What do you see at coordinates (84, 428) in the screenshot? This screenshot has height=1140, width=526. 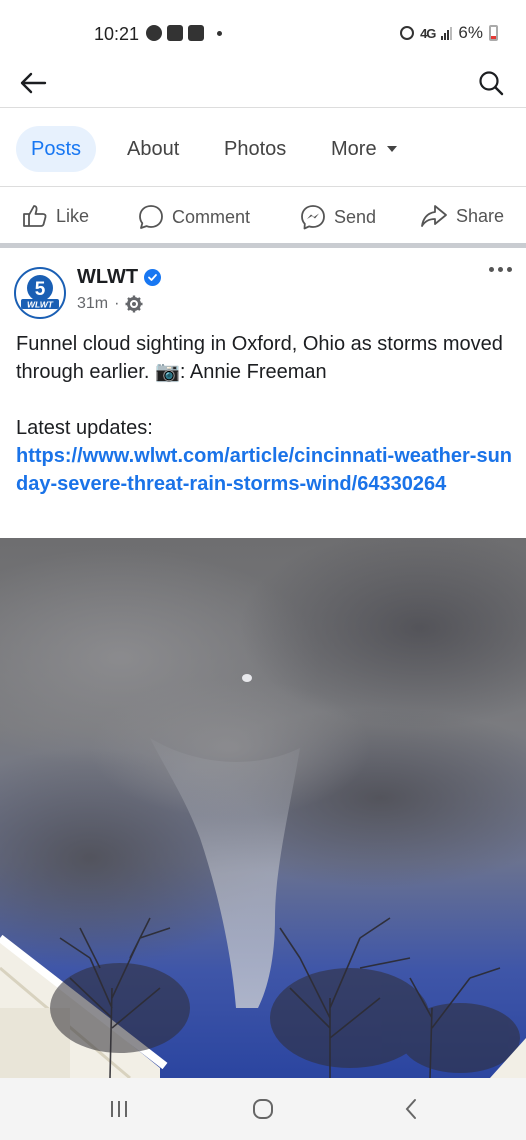 I see `updates-label: Latest updates:` at bounding box center [84, 428].